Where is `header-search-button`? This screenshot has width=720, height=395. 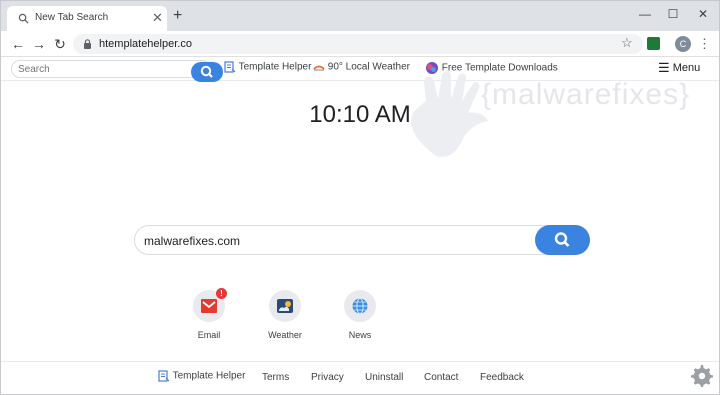 header-search-button is located at coordinates (207, 72).